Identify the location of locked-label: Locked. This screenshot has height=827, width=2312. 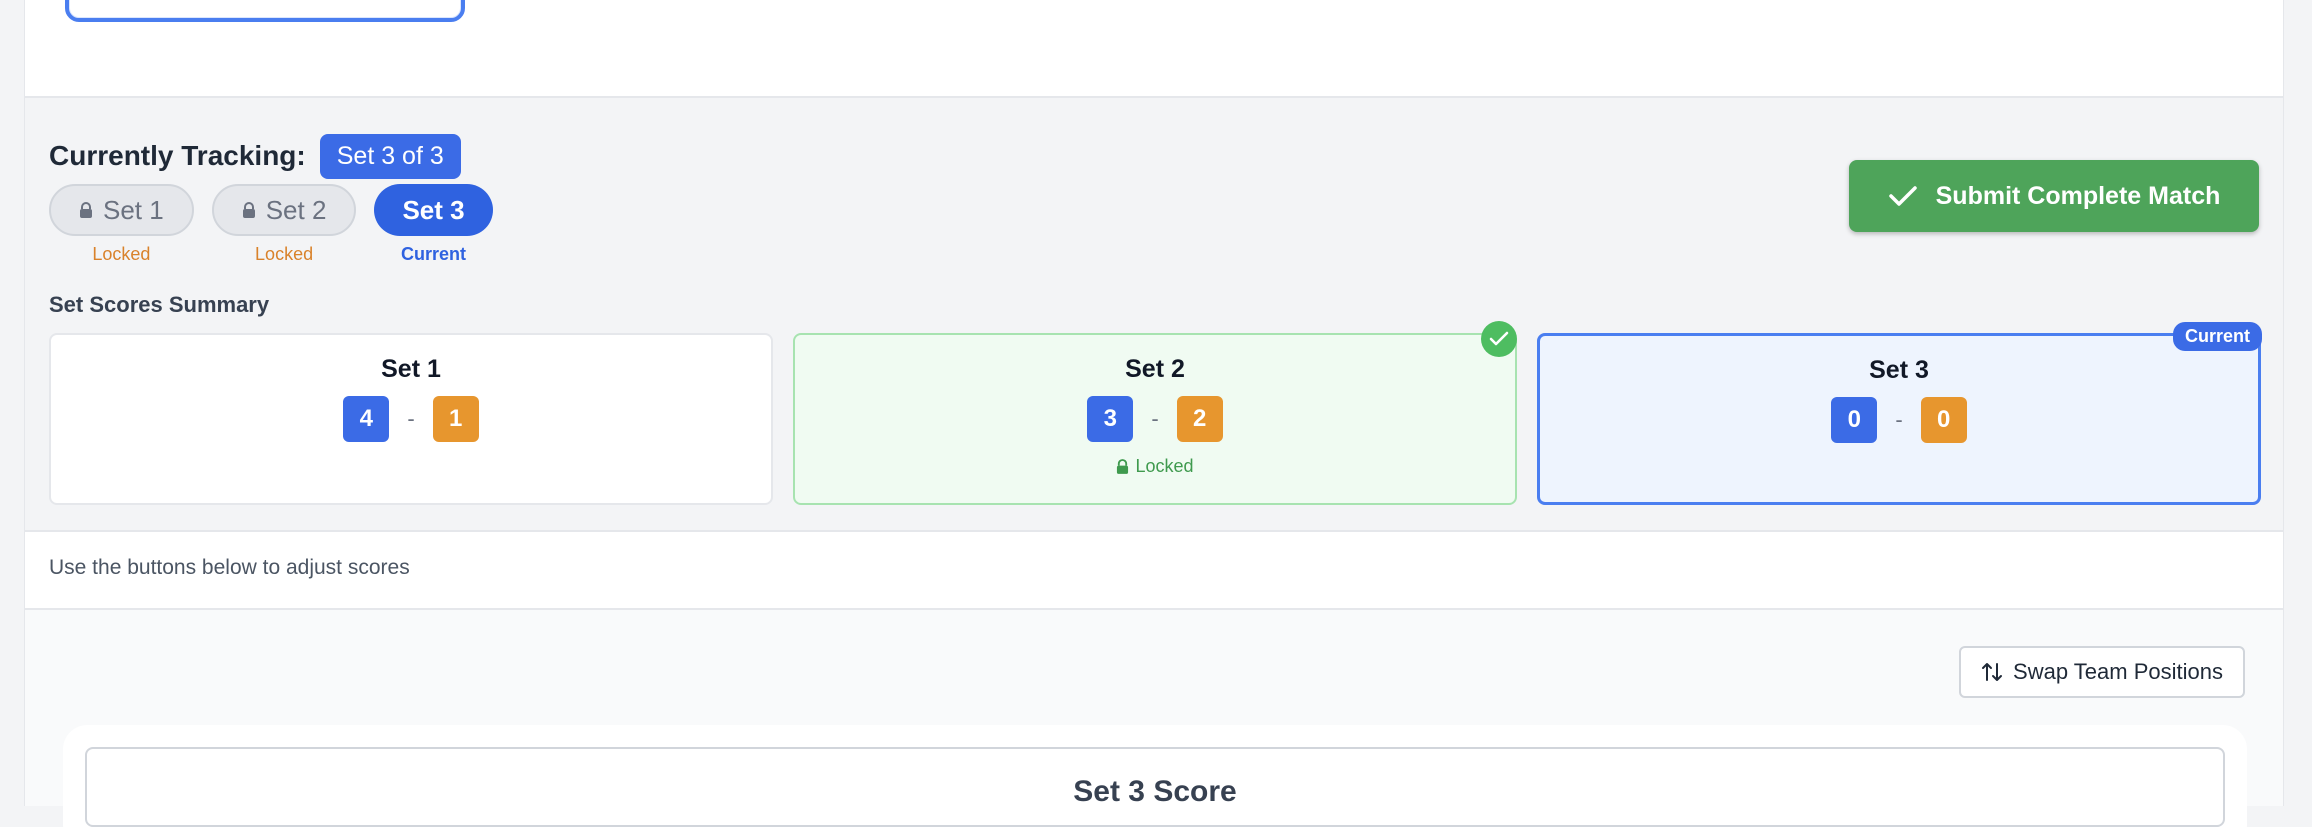
(1164, 466).